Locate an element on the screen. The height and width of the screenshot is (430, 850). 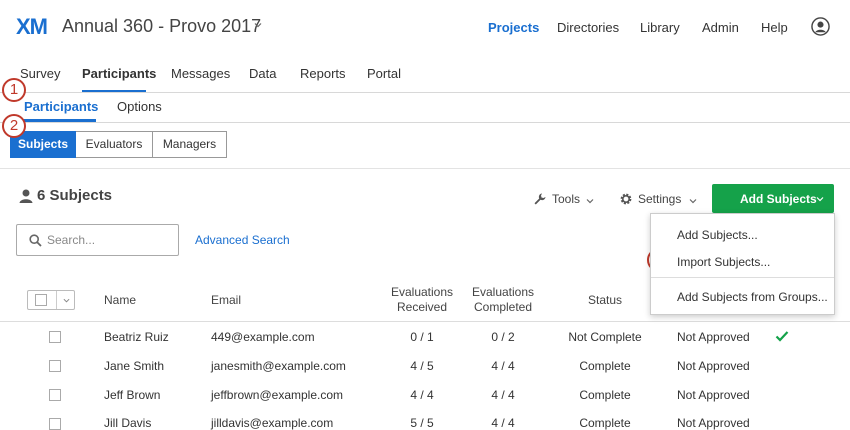
select-options-toggle is located at coordinates (66, 300).